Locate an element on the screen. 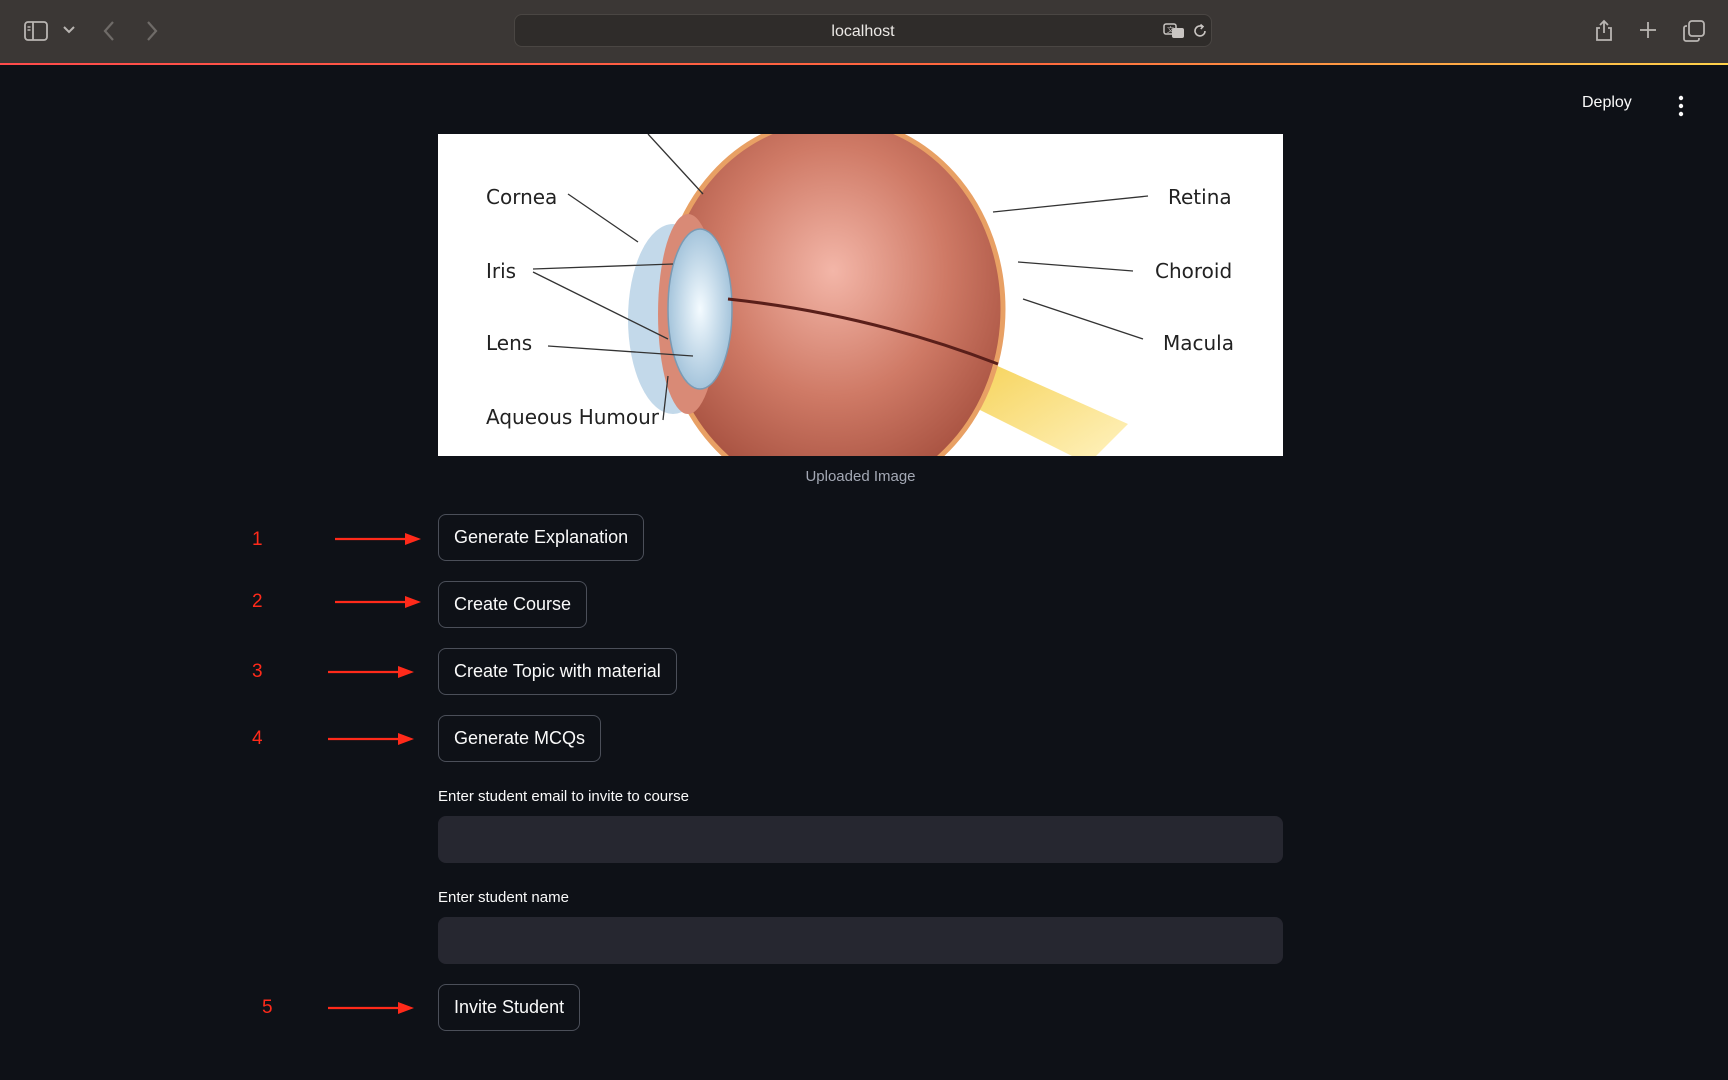 This screenshot has height=1080, width=1728. email-field-label: Enter student email to invite to course is located at coordinates (563, 796).